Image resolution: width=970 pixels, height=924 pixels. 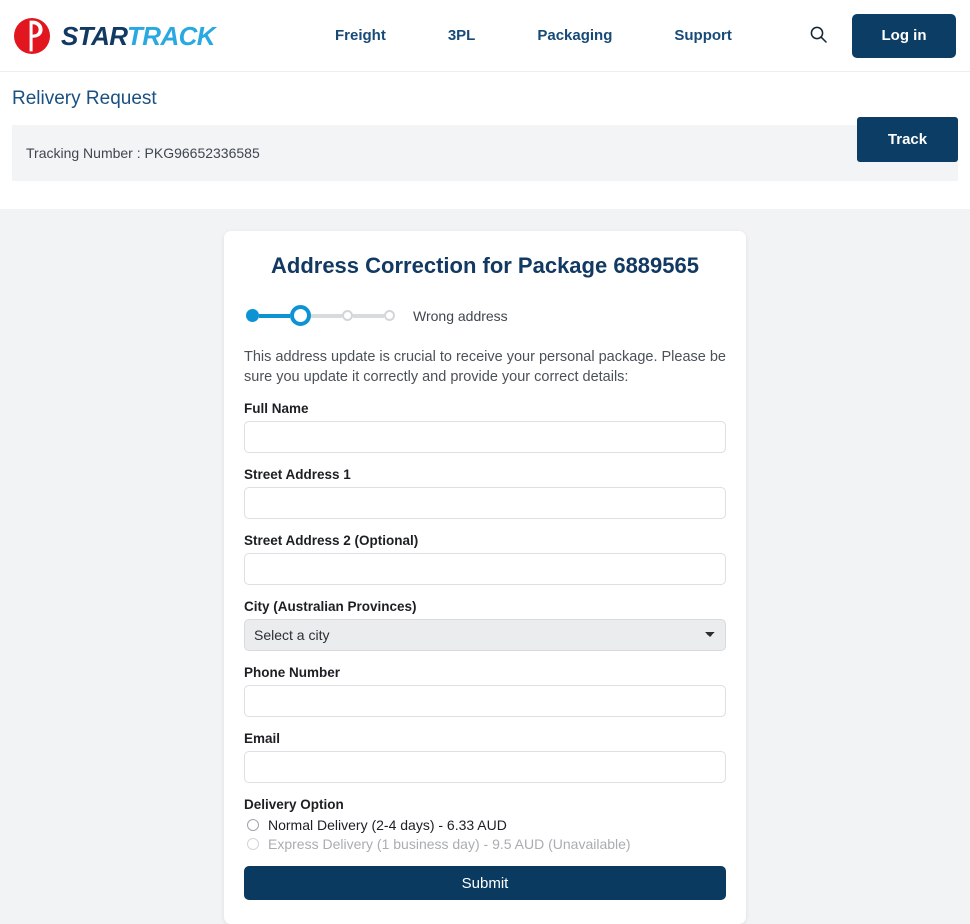 What do you see at coordinates (360, 35) in the screenshot?
I see `nav-item-freight: Freight` at bounding box center [360, 35].